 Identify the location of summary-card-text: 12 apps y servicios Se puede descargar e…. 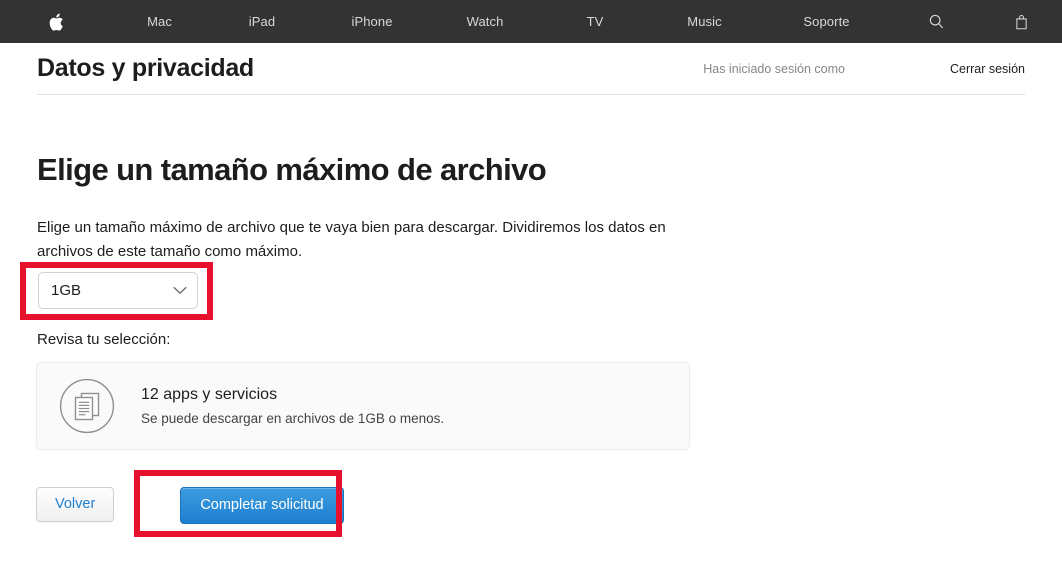
(292, 406).